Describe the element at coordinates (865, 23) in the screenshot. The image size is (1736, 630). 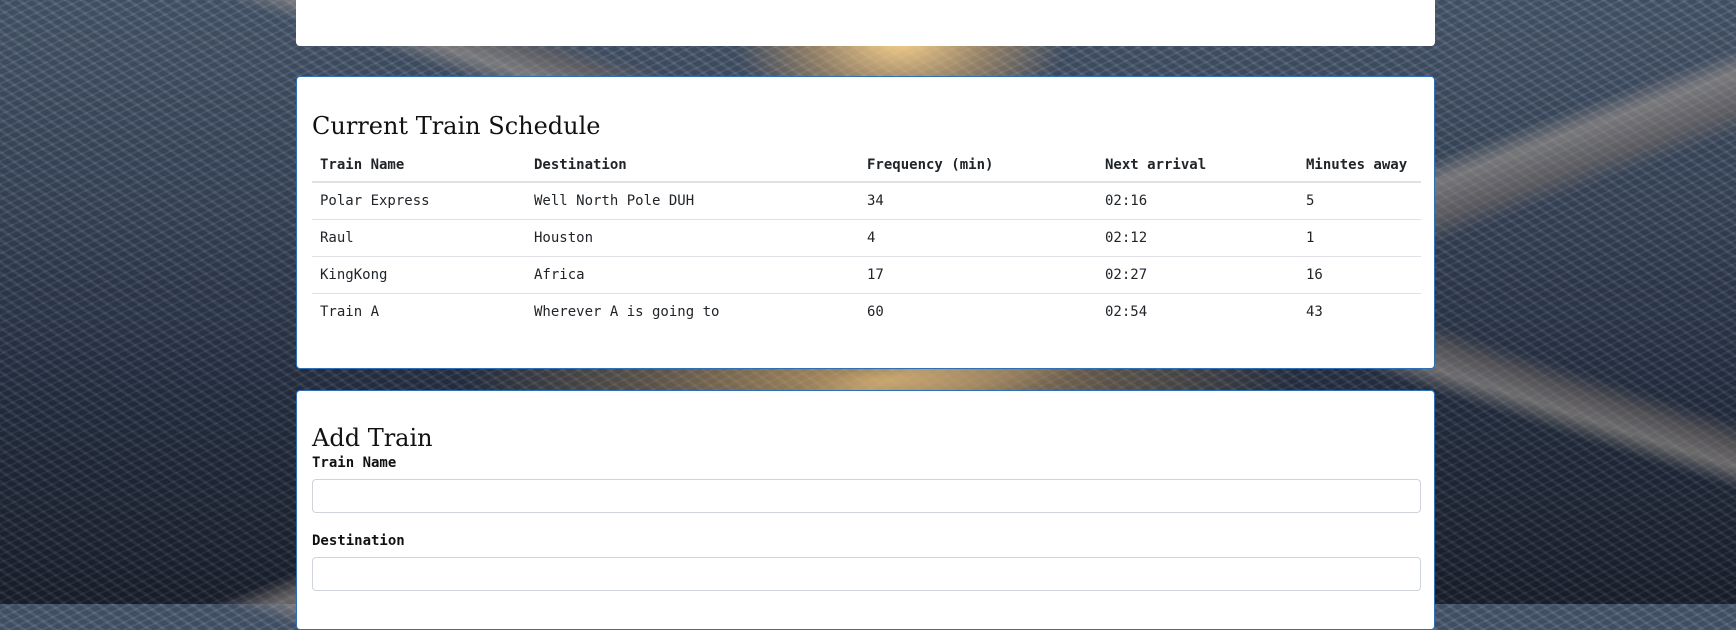
I see `header-panel` at that location.